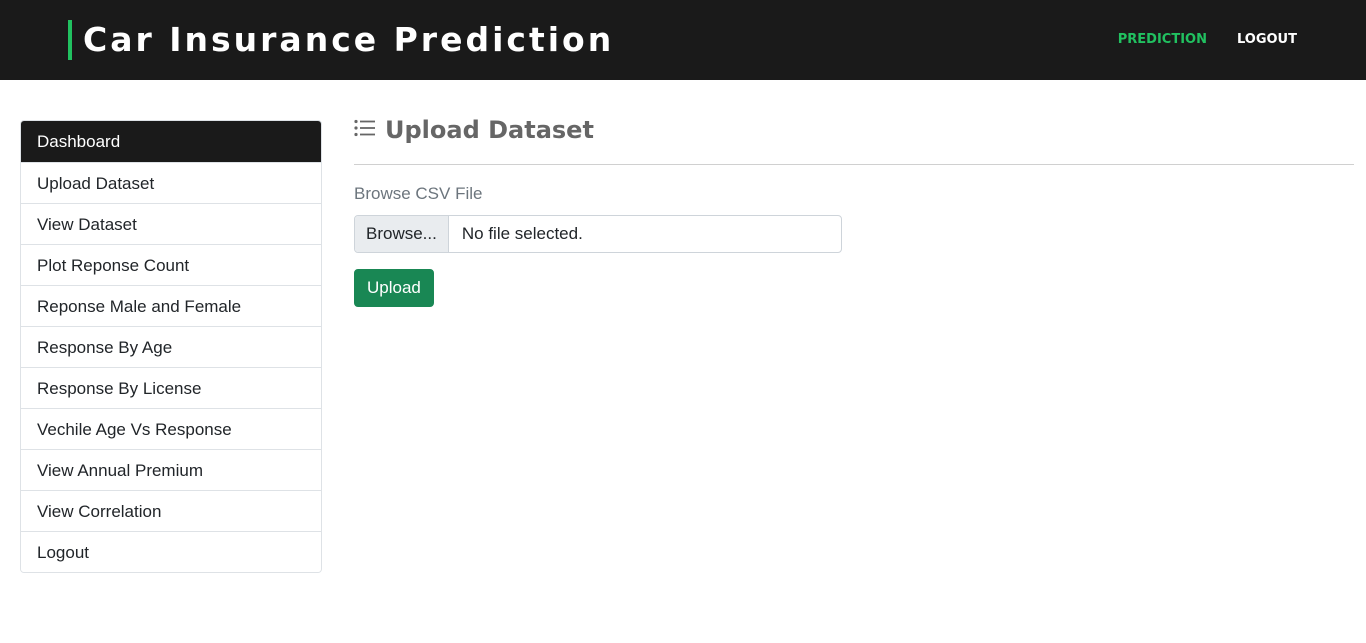 This screenshot has height=643, width=1366. What do you see at coordinates (1162, 40) in the screenshot?
I see `nav-link-prediction: PREDICTION` at bounding box center [1162, 40].